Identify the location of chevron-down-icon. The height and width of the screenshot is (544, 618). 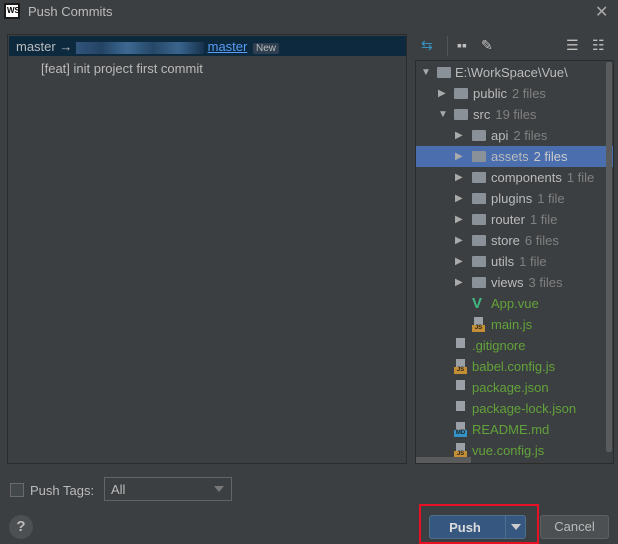
(219, 489).